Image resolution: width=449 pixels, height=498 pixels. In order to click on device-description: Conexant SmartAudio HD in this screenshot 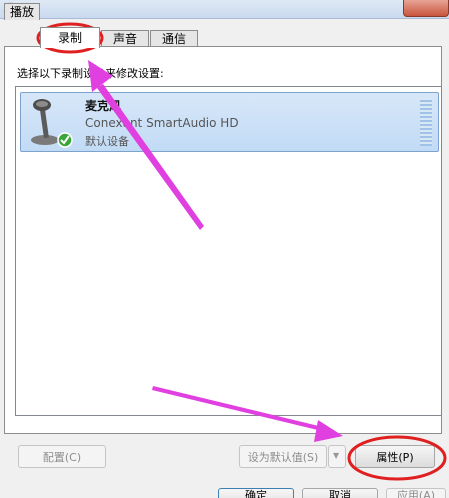, I will do `click(162, 123)`.